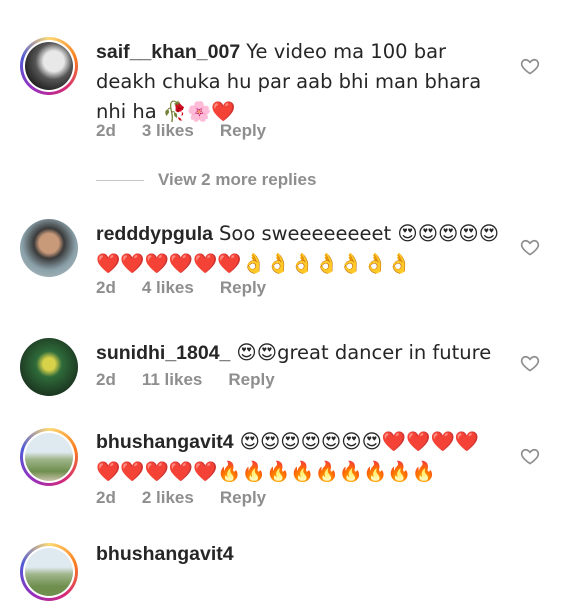 Image resolution: width=570 pixels, height=601 pixels. I want to click on view-replies-label: View 2 more replies, so click(237, 180).